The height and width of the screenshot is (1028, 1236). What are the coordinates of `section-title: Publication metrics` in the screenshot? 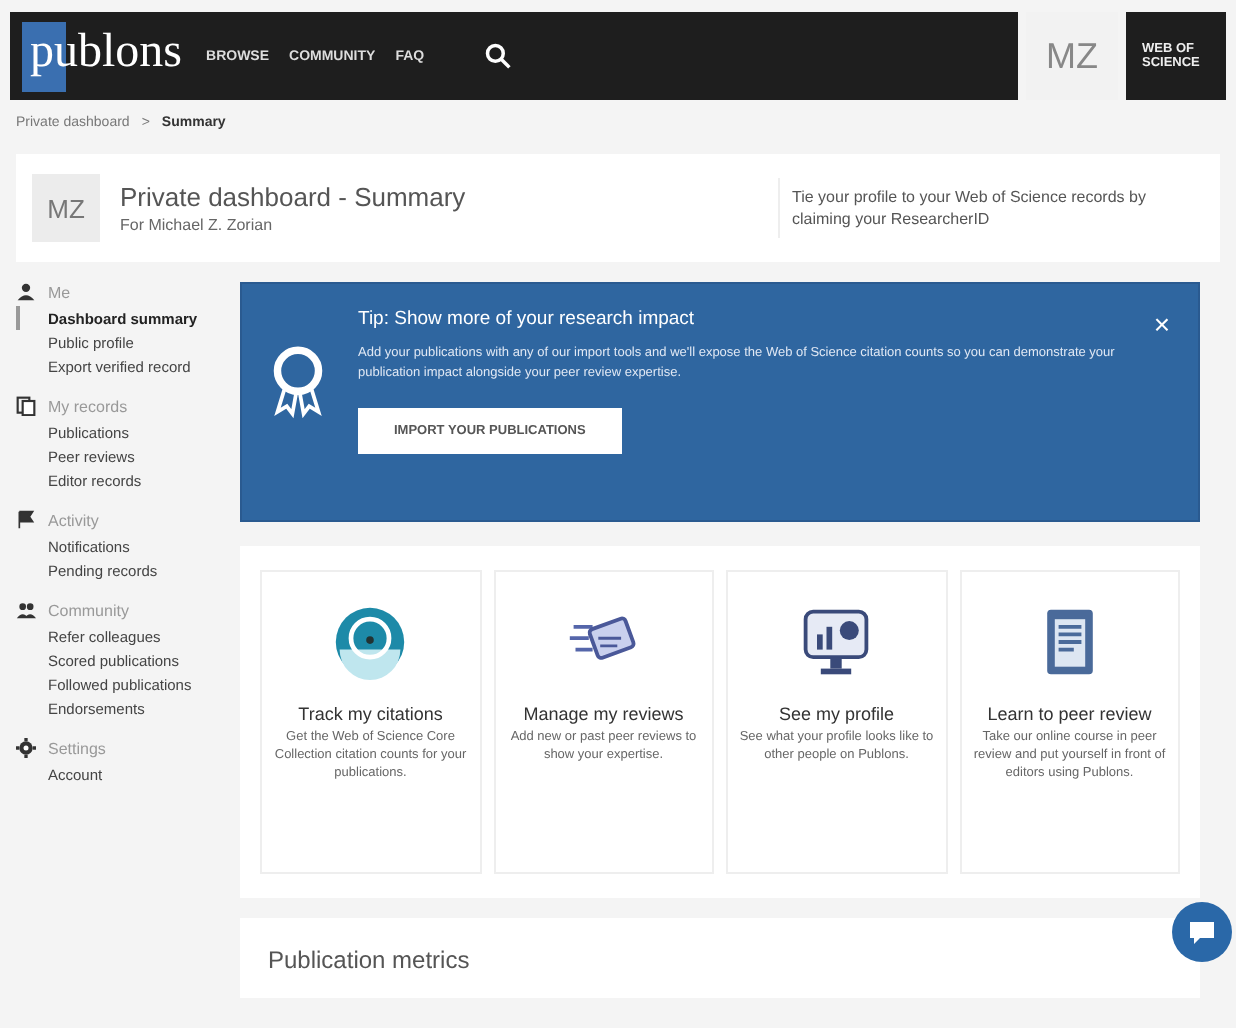 It's located at (369, 960).